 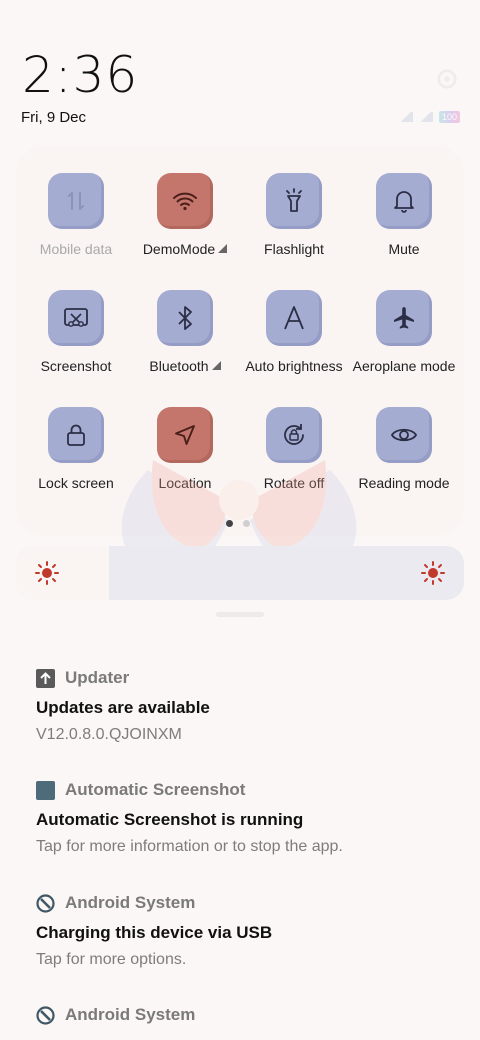 What do you see at coordinates (447, 79) in the screenshot?
I see `settings-gear-icon` at bounding box center [447, 79].